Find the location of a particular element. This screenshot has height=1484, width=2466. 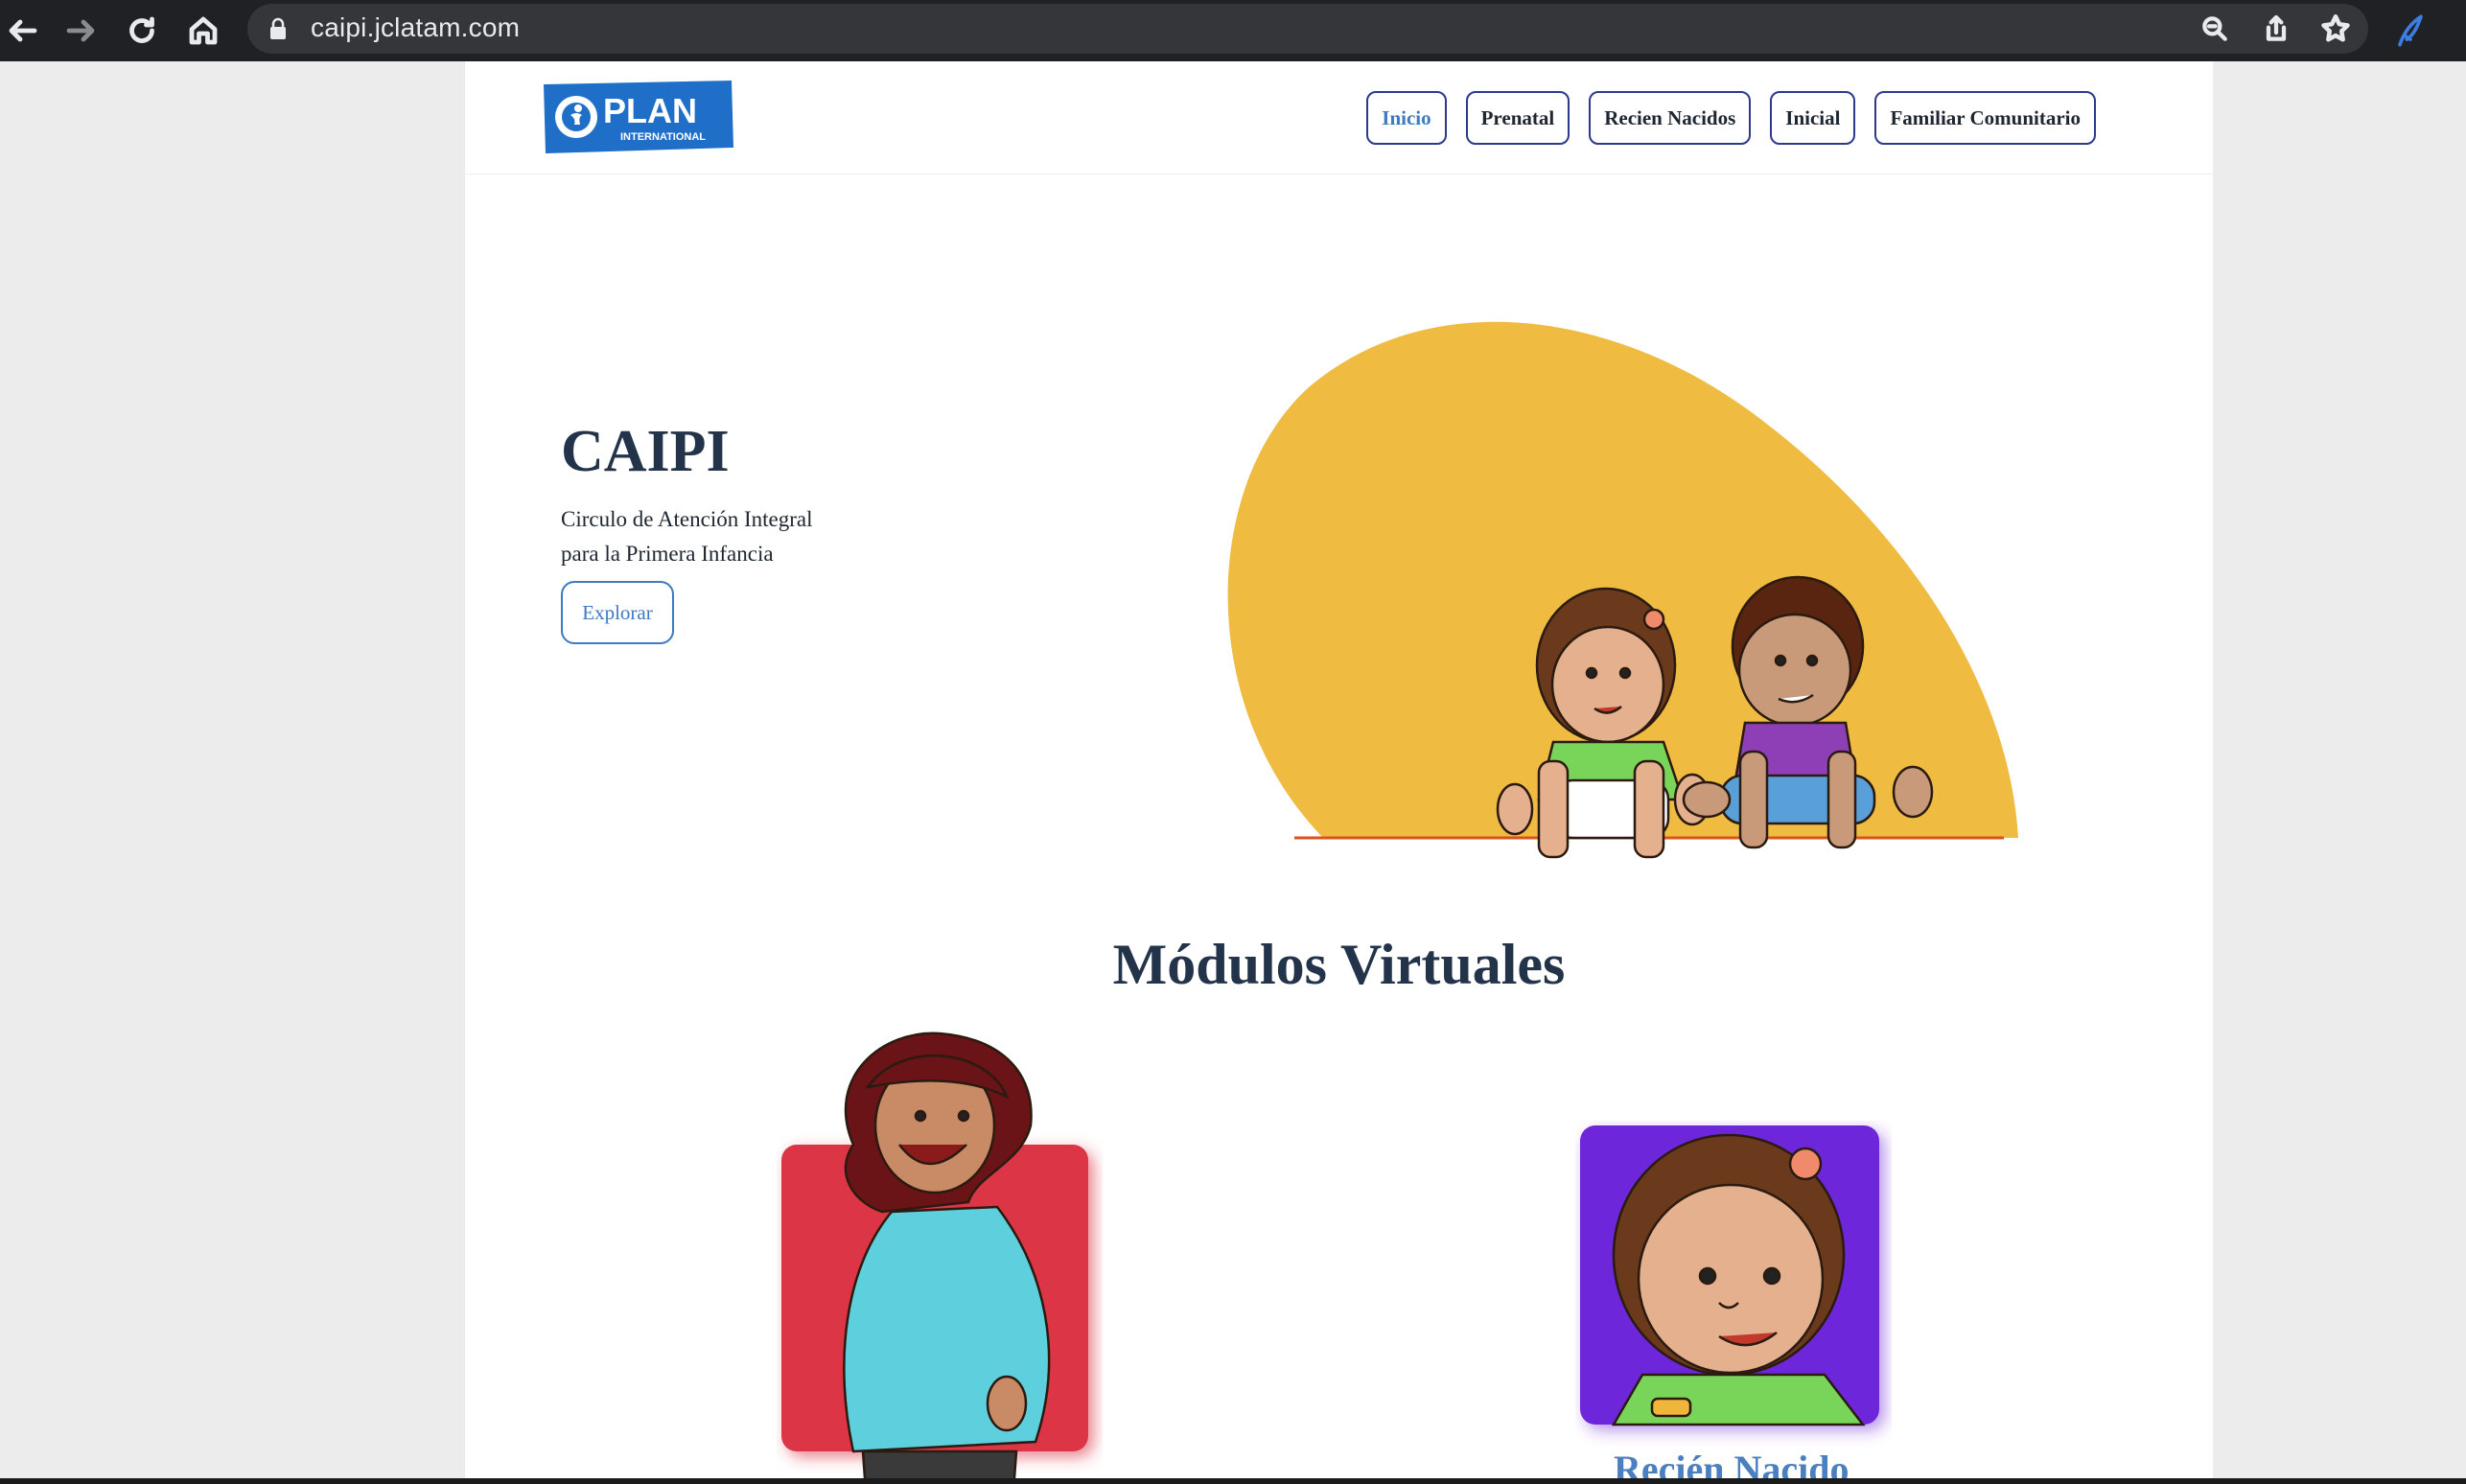

hero-title: CAIPI is located at coordinates (645, 451).